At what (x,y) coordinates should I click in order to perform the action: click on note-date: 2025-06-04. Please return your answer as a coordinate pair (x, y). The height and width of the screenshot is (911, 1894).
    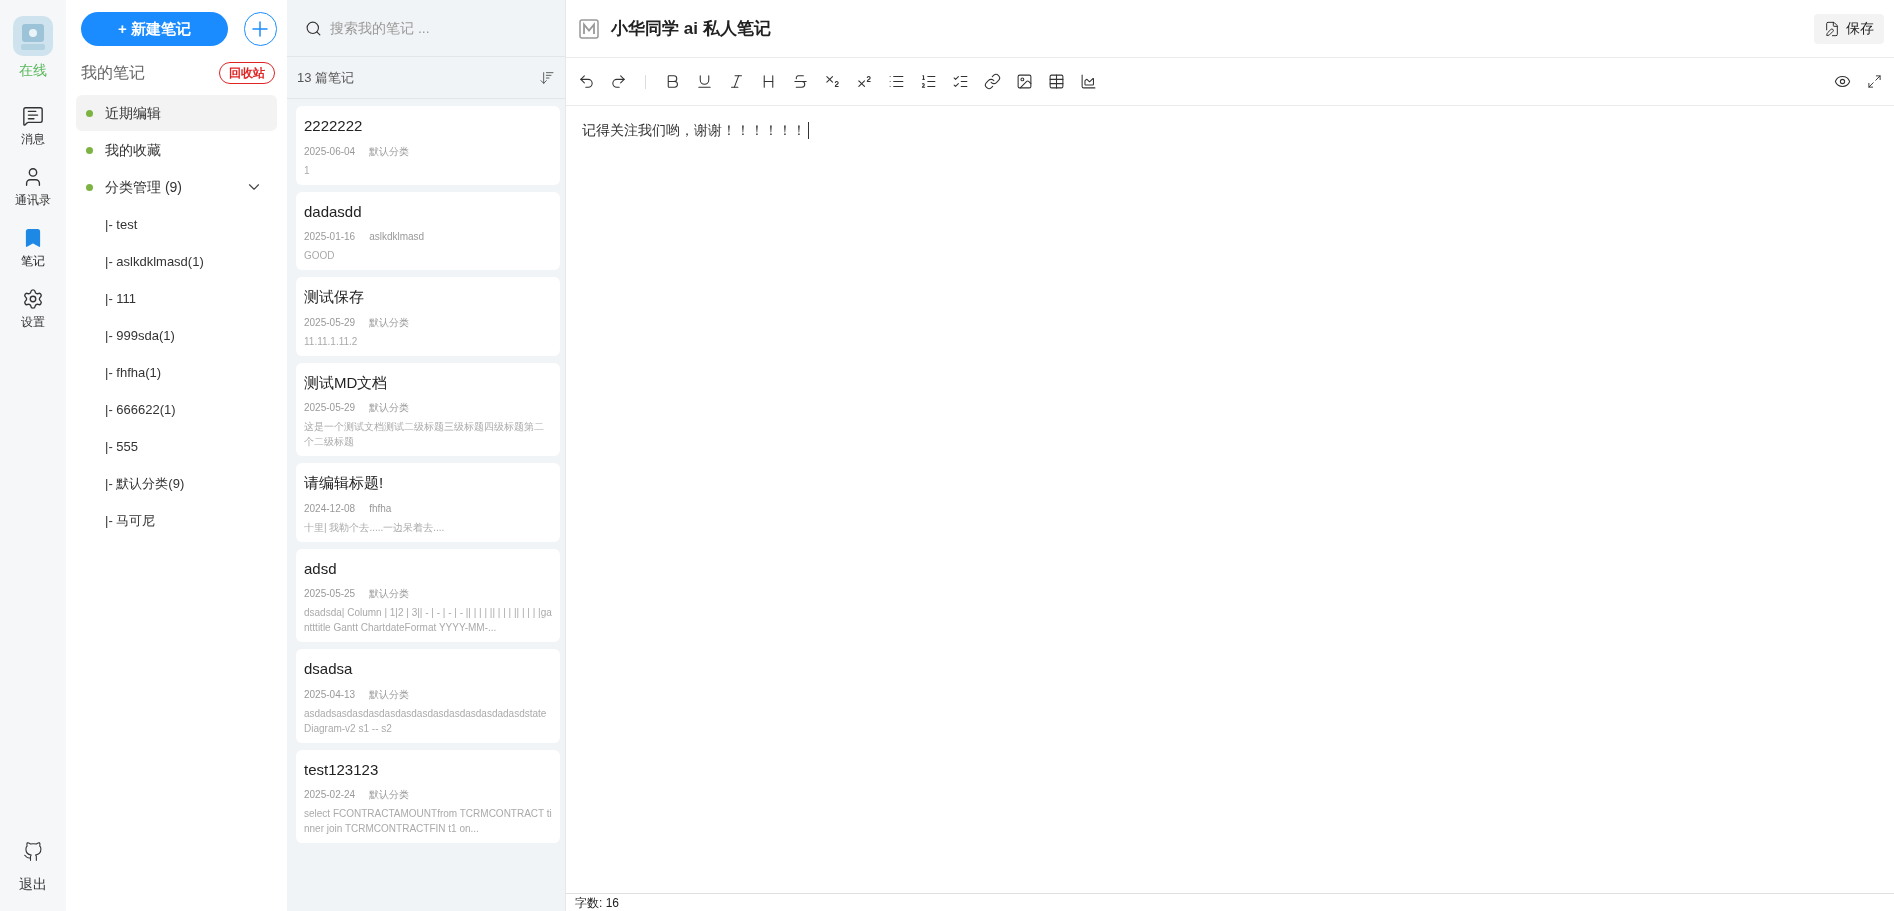
    Looking at the image, I should click on (330, 151).